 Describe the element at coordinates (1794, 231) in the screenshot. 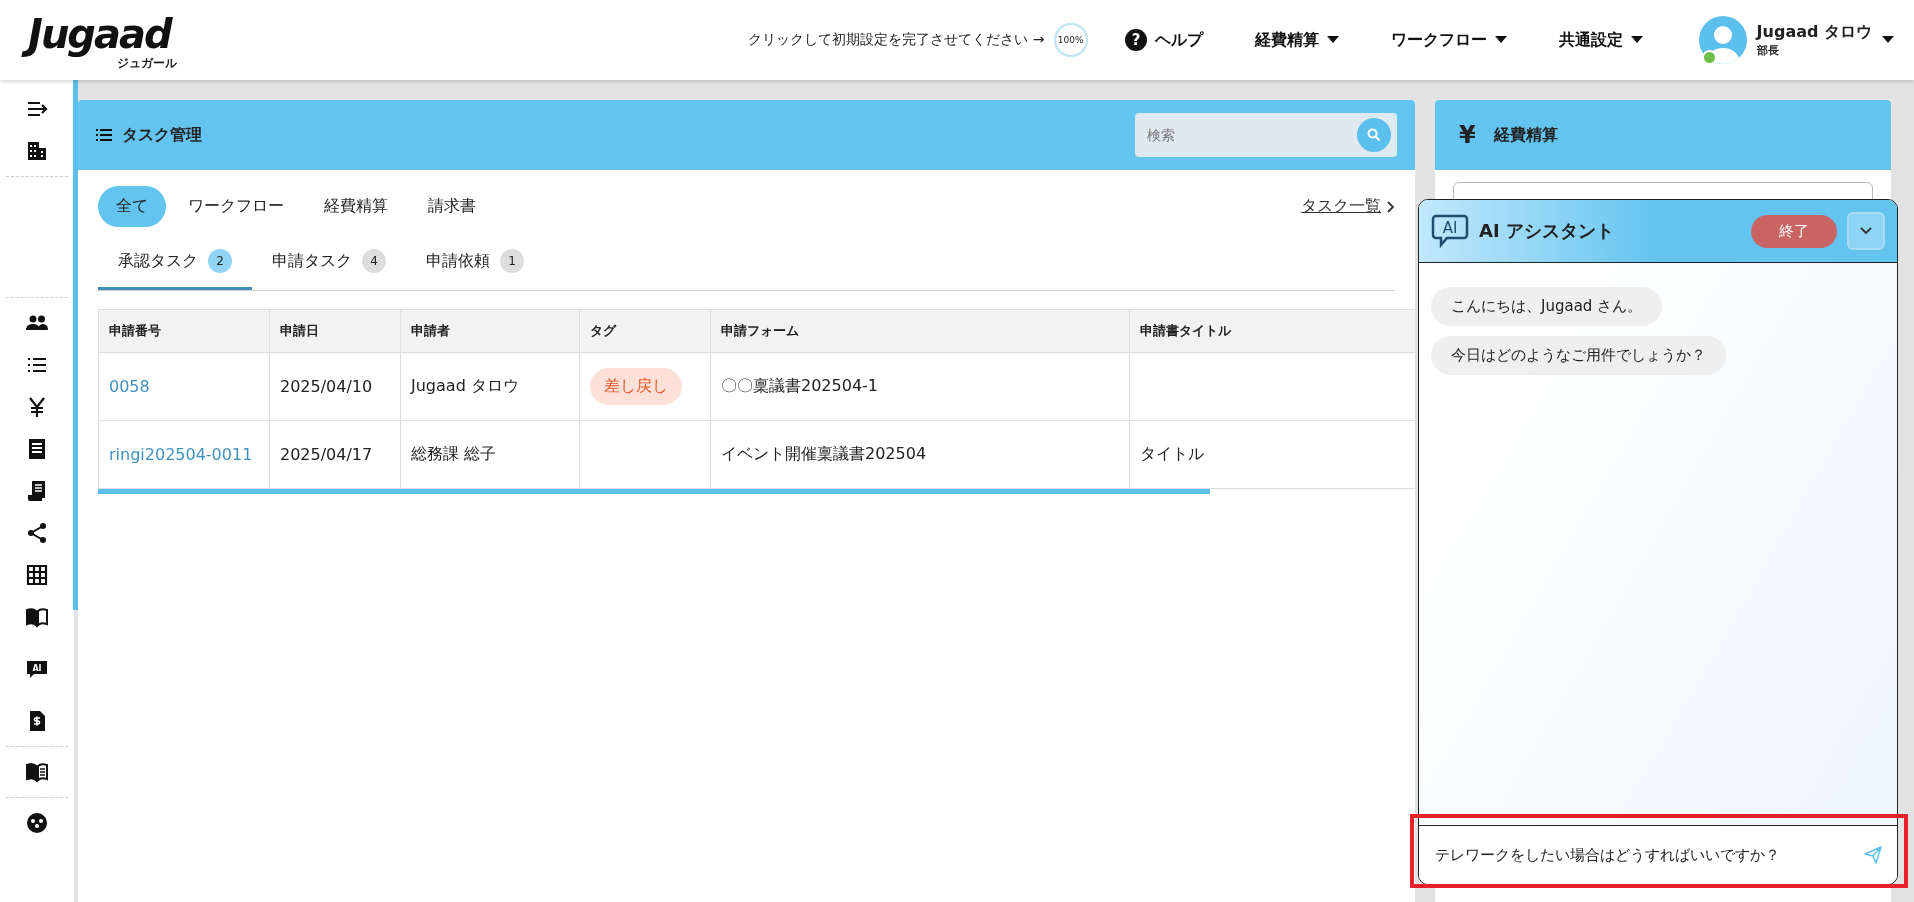

I see `end-button: 終了` at that location.